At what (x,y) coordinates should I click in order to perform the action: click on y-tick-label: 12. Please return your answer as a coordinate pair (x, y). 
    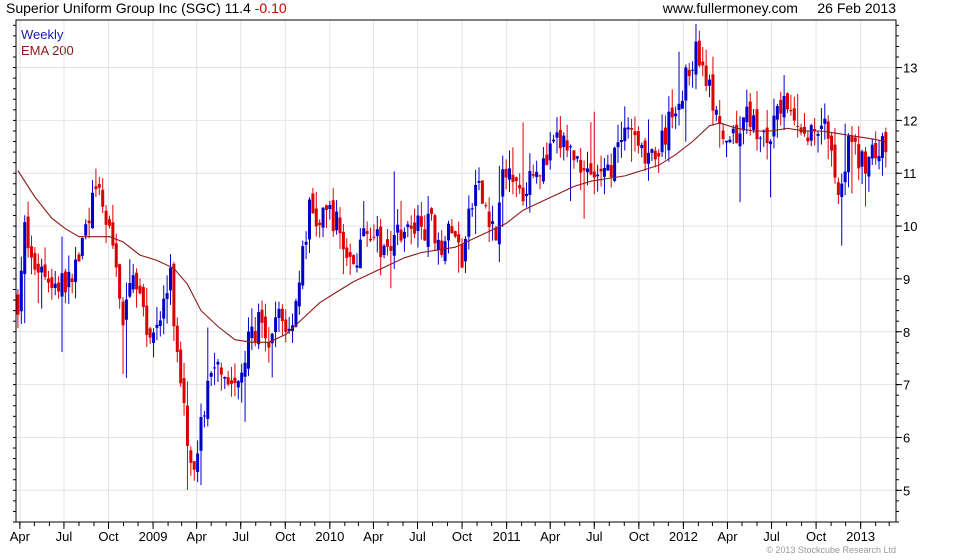
    Looking at the image, I should click on (910, 120).